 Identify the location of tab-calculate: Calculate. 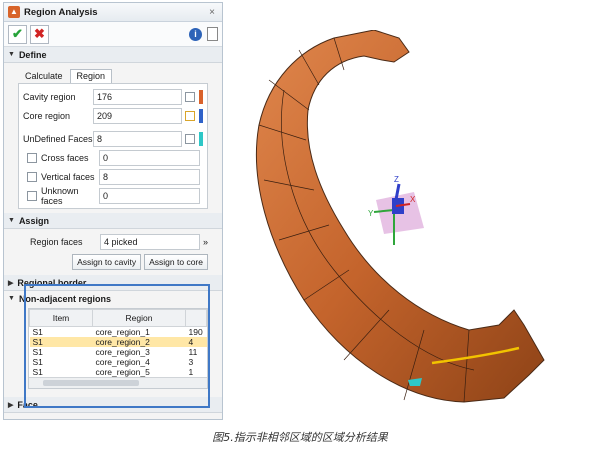
(44, 76).